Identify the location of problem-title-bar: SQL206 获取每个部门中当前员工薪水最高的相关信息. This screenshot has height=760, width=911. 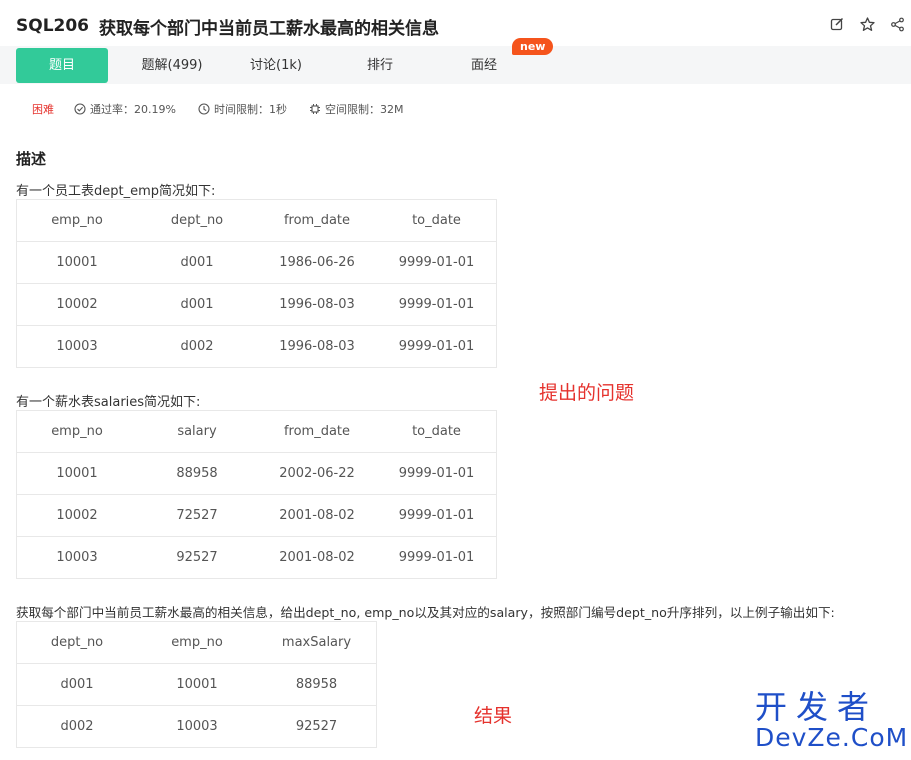
(227, 26).